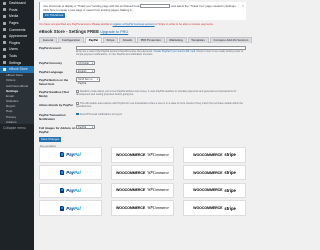 The image size is (320, 250). Describe the element at coordinates (4, 43) in the screenshot. I see `plugin-icon` at that location.